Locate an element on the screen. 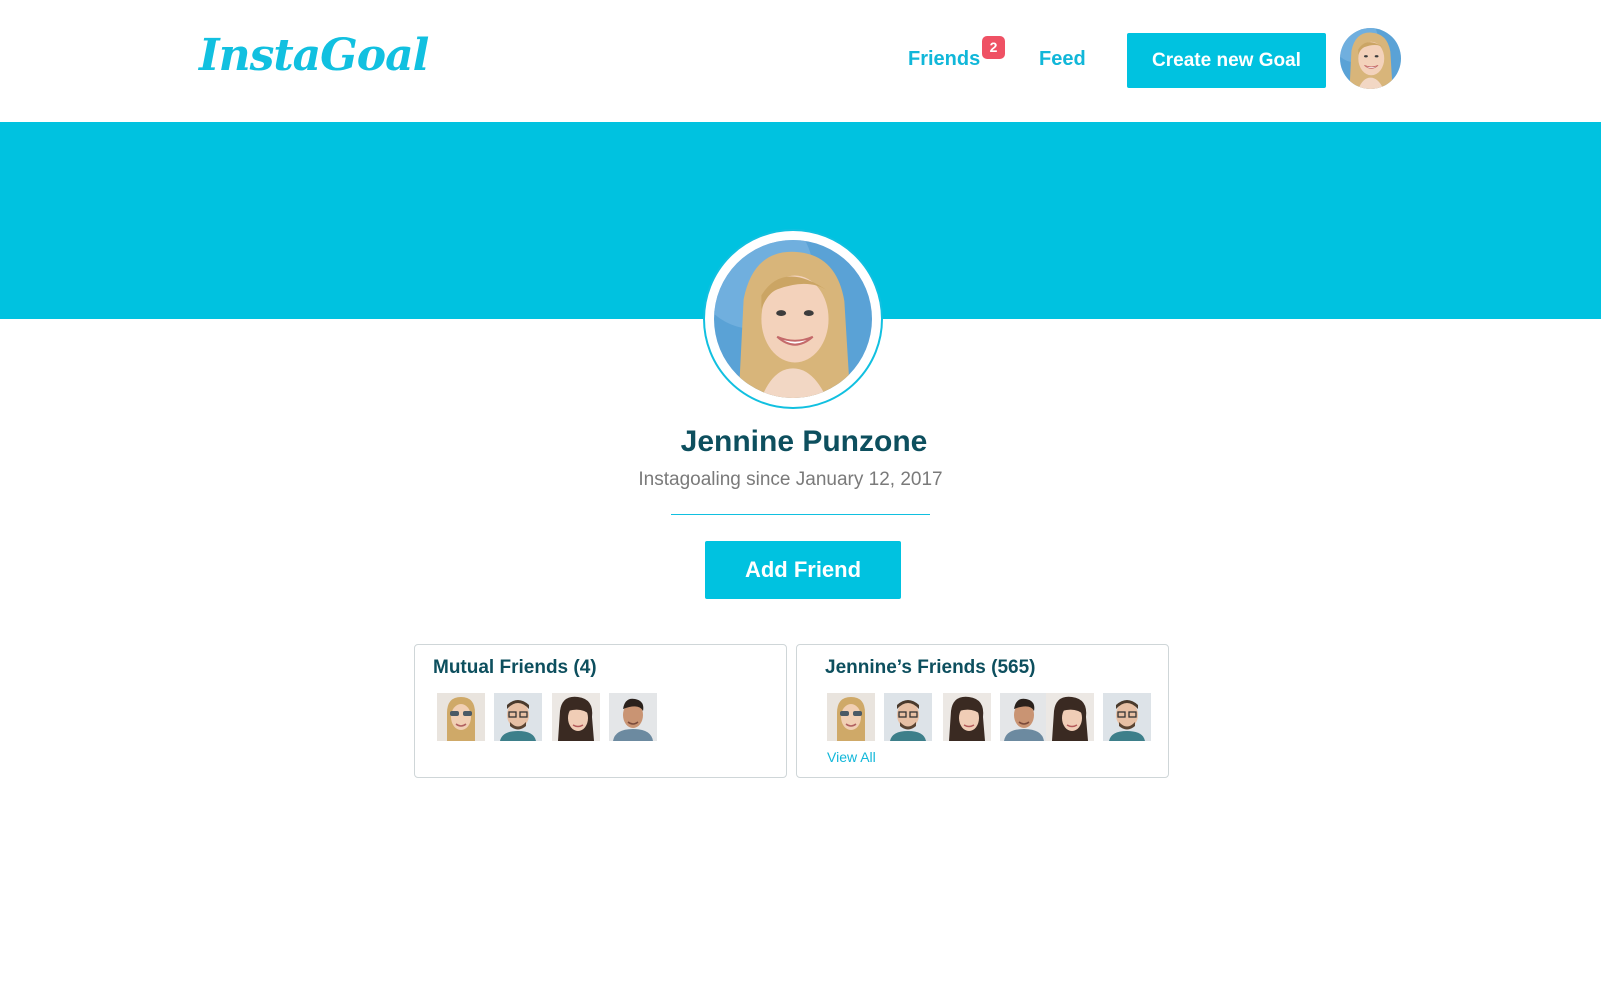  nav-feed-link: Feed is located at coordinates (1062, 59).